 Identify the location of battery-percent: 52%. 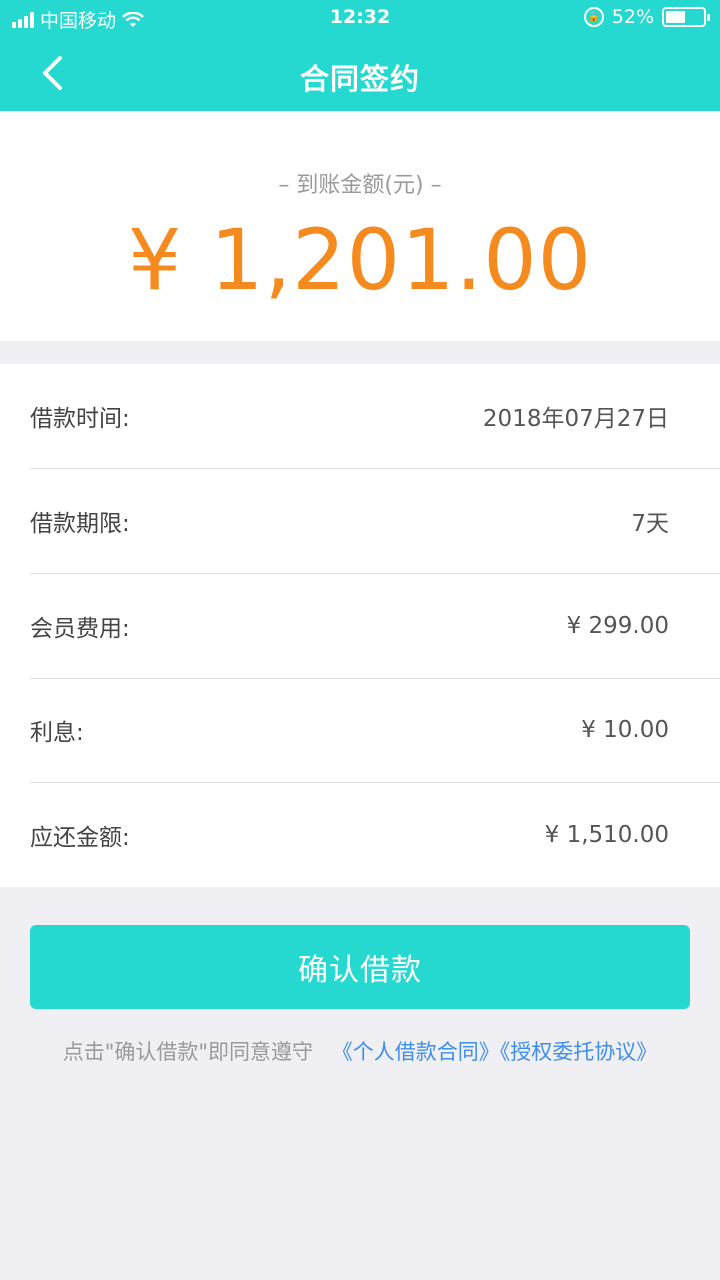
(632, 17).